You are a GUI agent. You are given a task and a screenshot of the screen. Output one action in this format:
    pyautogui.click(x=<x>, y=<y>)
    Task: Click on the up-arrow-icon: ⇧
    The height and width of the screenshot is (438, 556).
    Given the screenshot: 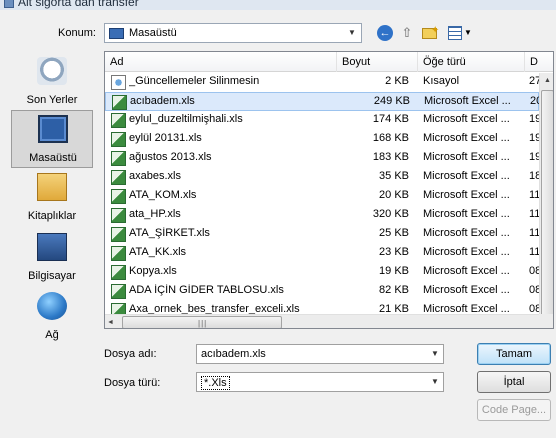 What is the action you would take?
    pyautogui.click(x=407, y=32)
    